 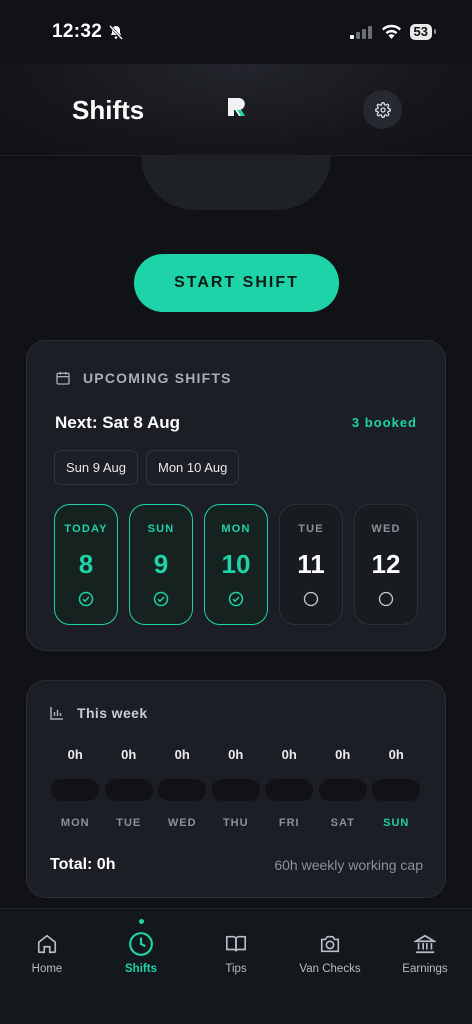 What do you see at coordinates (141, 969) in the screenshot?
I see `tab-label: Shifts` at bounding box center [141, 969].